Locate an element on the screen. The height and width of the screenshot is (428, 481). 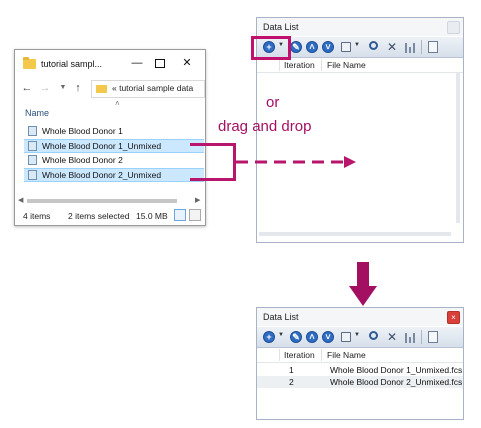
row-file-name: Whole Blood Donor 1_Unmixed.fcs is located at coordinates (396, 370).